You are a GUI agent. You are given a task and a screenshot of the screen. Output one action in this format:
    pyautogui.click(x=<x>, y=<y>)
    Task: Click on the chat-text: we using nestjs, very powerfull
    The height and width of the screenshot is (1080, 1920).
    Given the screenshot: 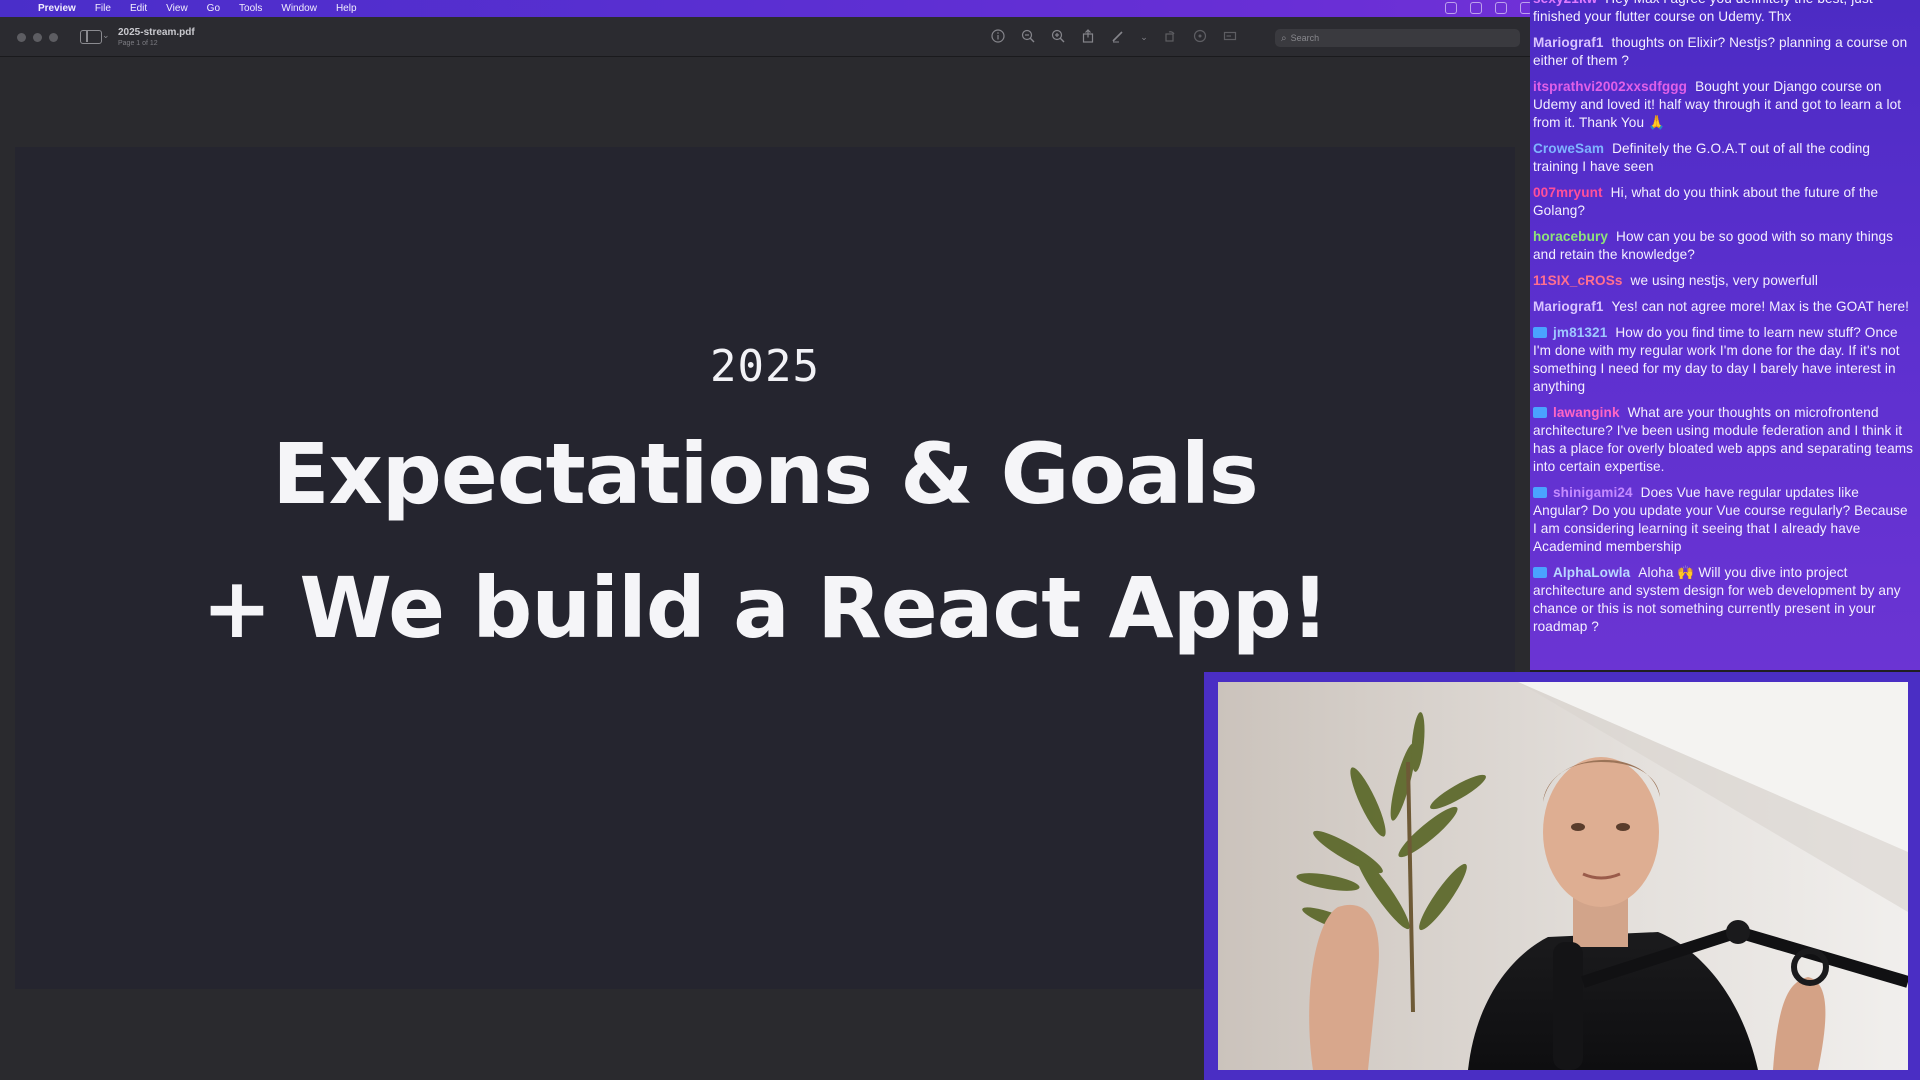 What is the action you would take?
    pyautogui.click(x=1724, y=280)
    